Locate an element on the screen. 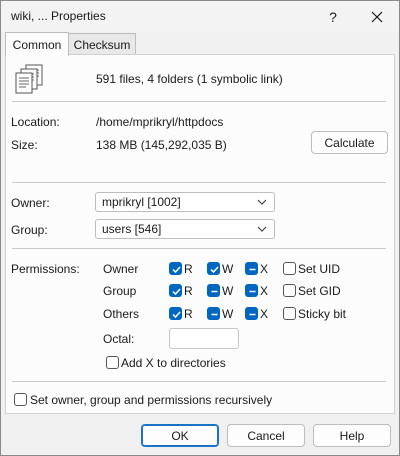  files-icon is located at coordinates (29, 79).